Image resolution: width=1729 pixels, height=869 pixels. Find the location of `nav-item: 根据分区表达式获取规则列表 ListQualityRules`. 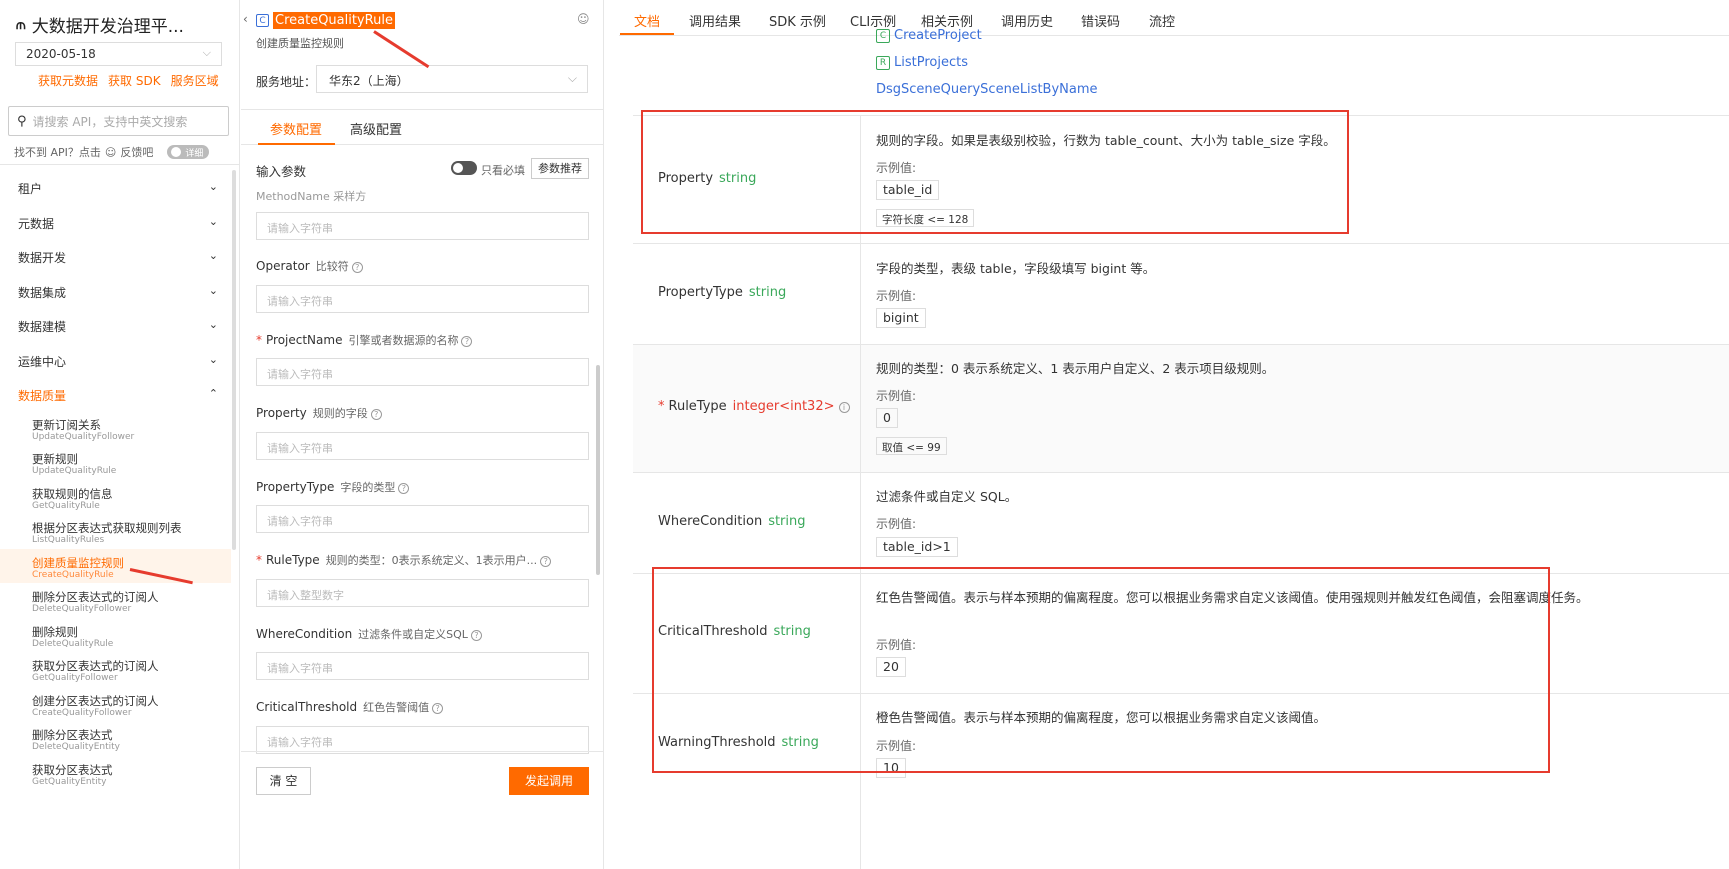

nav-item: 根据分区表达式获取规则列表 ListQualityRules is located at coordinates (107, 533).